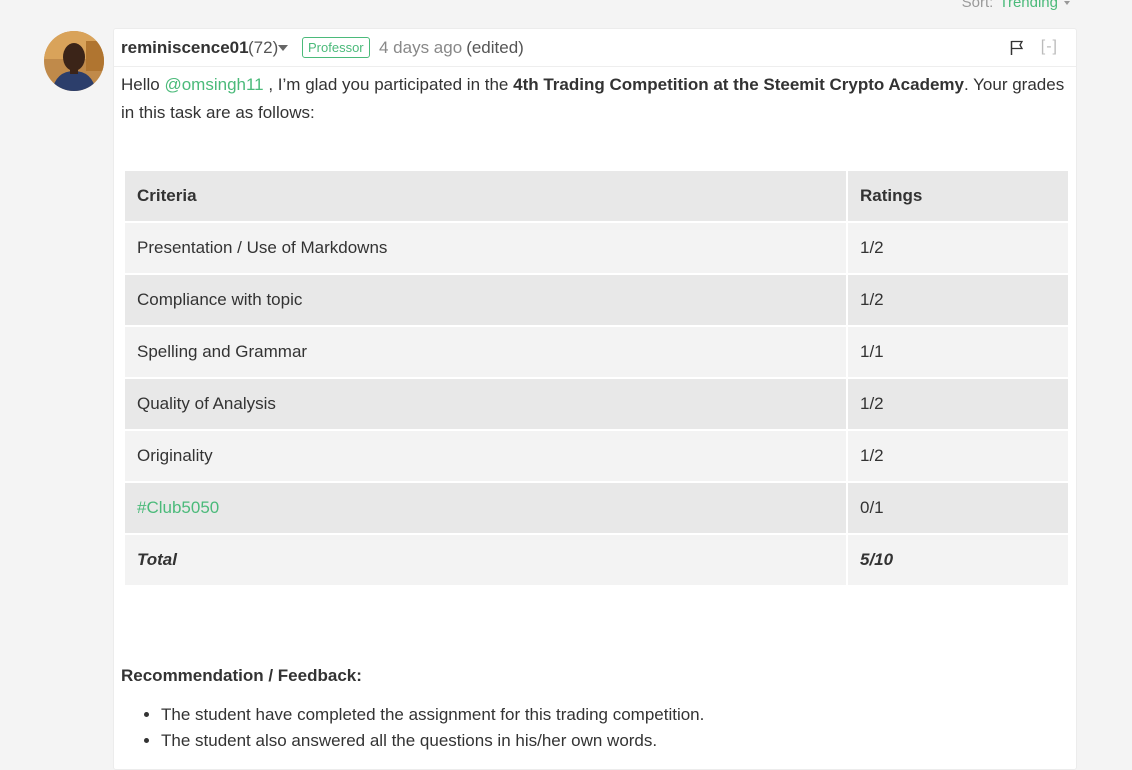 This screenshot has width=1132, height=770. I want to click on table-row: Spelling and Grammar 1/1, so click(596, 352).